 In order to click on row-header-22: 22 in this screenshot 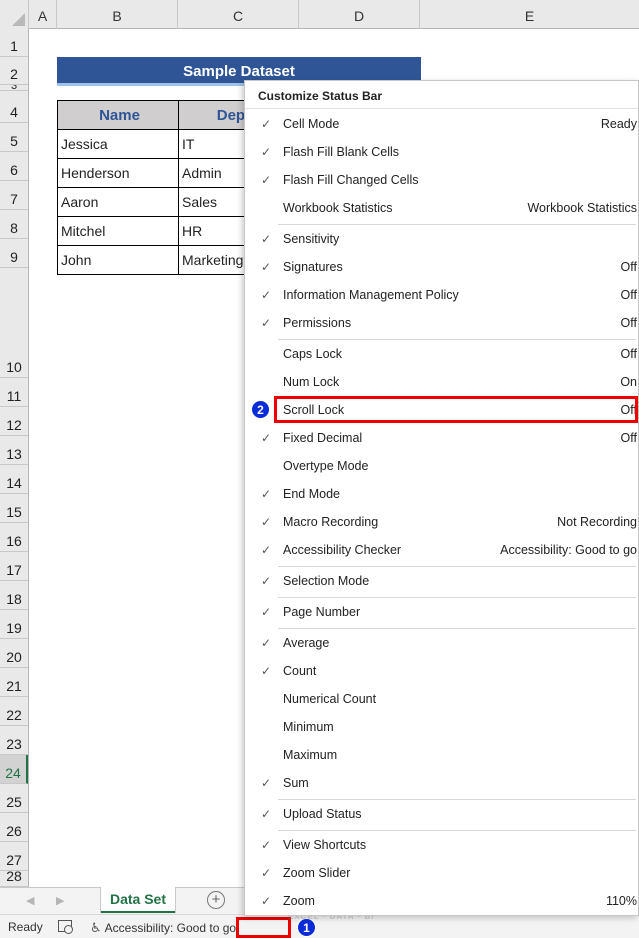, I will do `click(14, 711)`.